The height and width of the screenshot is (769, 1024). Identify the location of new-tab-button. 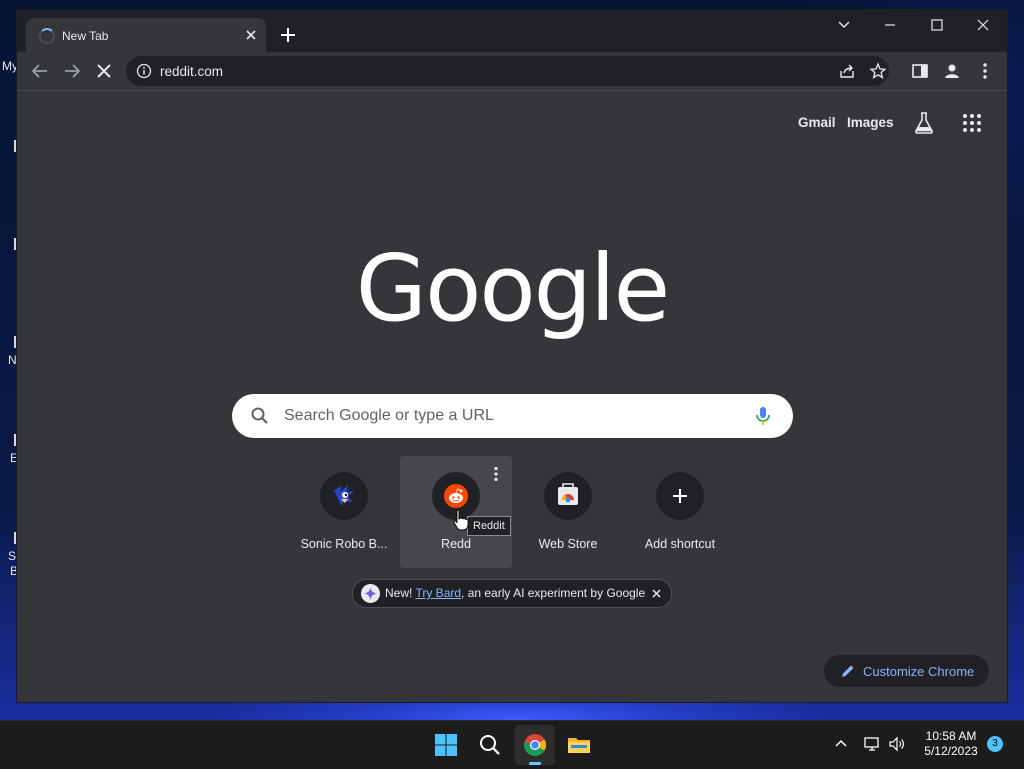
(288, 35).